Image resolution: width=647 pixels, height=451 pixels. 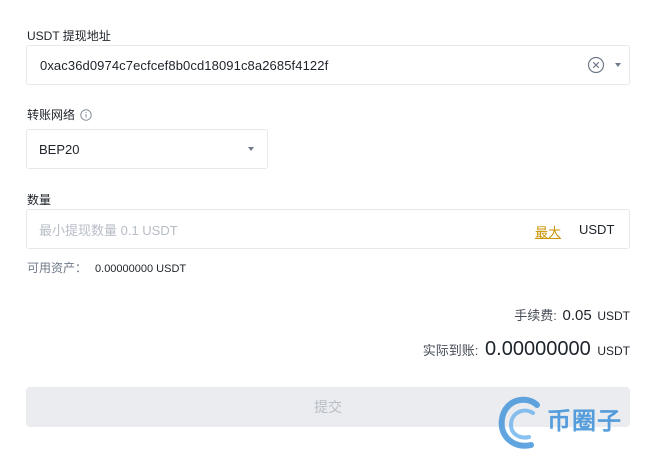 What do you see at coordinates (51, 115) in the screenshot?
I see `network-label-text: 转账网络` at bounding box center [51, 115].